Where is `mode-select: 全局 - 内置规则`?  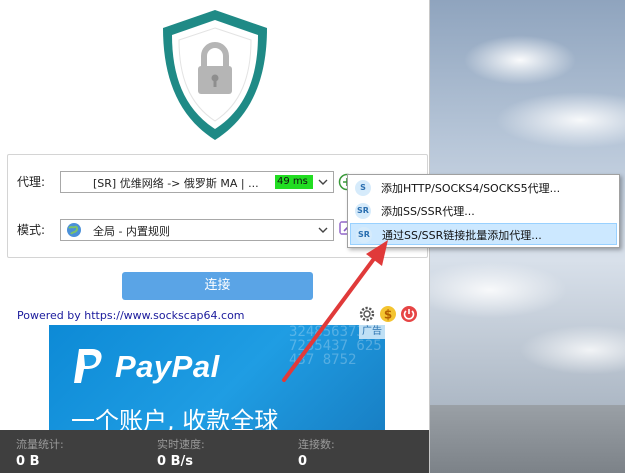
mode-select: 全局 - 内置规则 is located at coordinates (197, 230).